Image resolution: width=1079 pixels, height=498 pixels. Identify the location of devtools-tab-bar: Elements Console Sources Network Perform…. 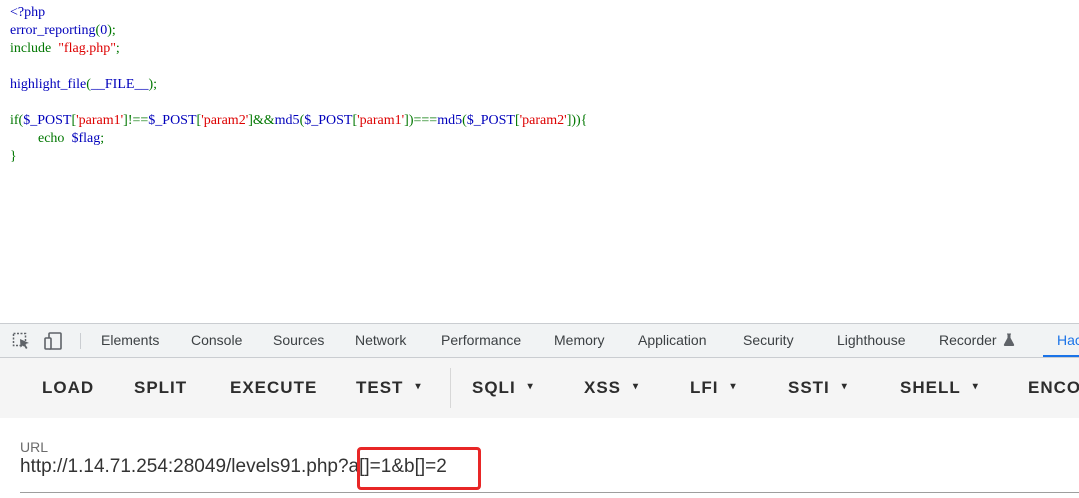
(539, 340).